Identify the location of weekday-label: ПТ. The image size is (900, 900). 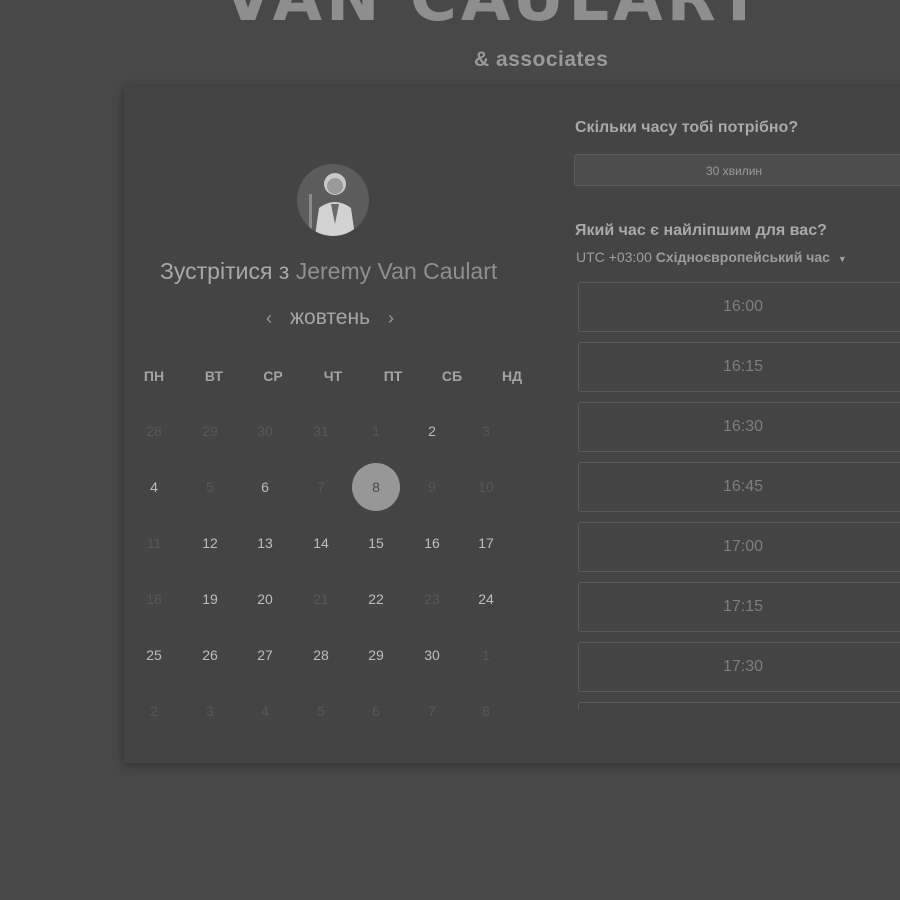
(393, 376).